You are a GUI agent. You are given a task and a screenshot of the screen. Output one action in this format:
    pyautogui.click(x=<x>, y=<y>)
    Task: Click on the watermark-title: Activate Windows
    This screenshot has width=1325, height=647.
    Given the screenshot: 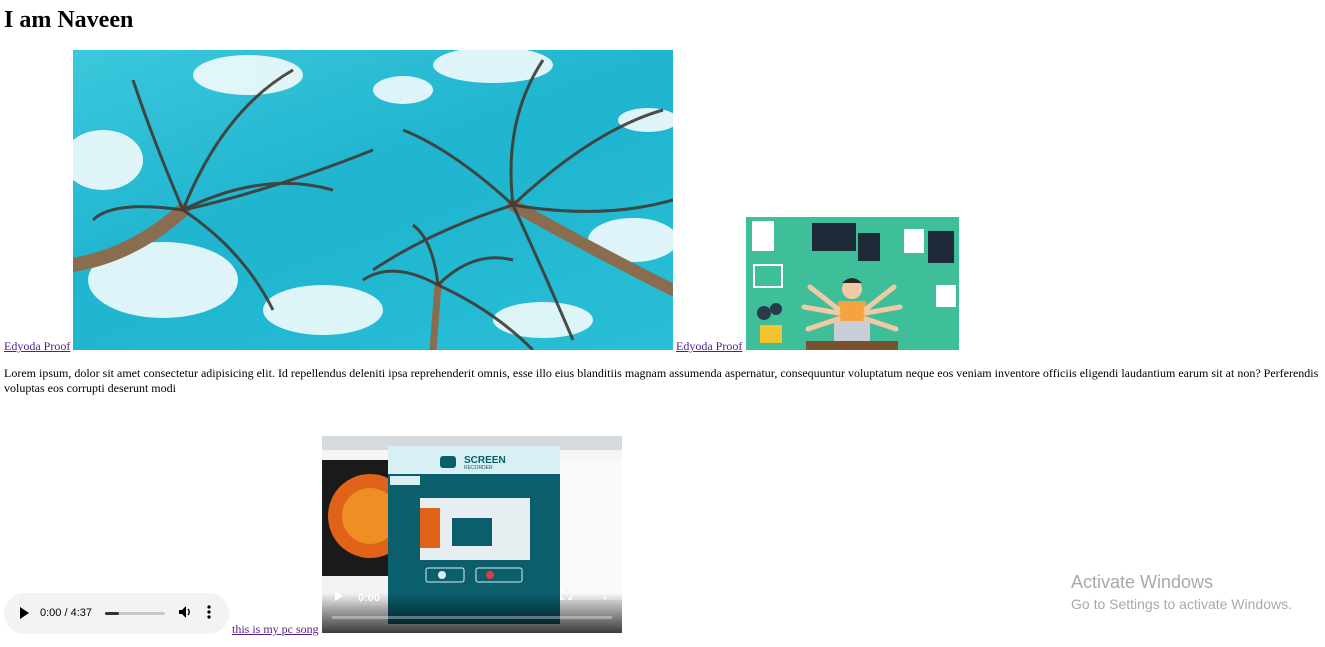 What is the action you would take?
    pyautogui.click(x=1142, y=582)
    